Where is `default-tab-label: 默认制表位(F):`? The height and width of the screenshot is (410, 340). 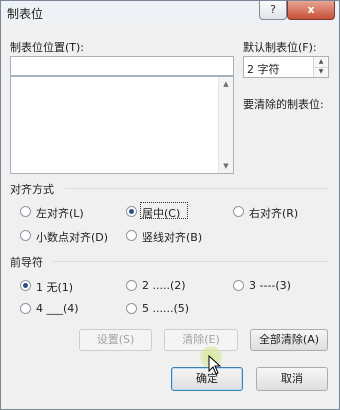 default-tab-label: 默认制表位(F): is located at coordinates (280, 47).